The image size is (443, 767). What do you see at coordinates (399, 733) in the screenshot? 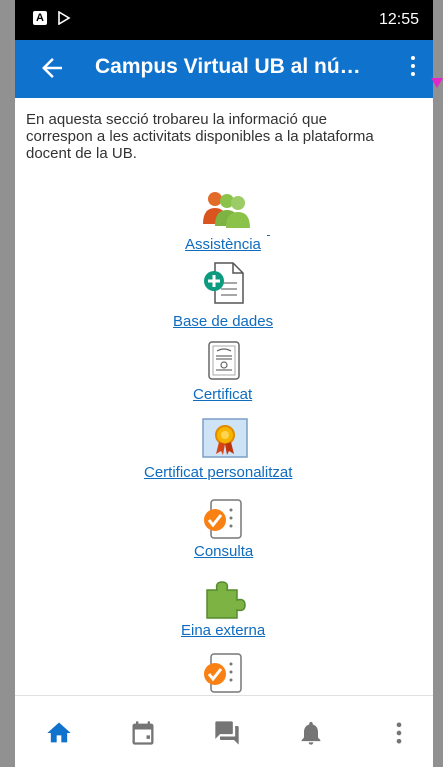
I see `more-icon` at bounding box center [399, 733].